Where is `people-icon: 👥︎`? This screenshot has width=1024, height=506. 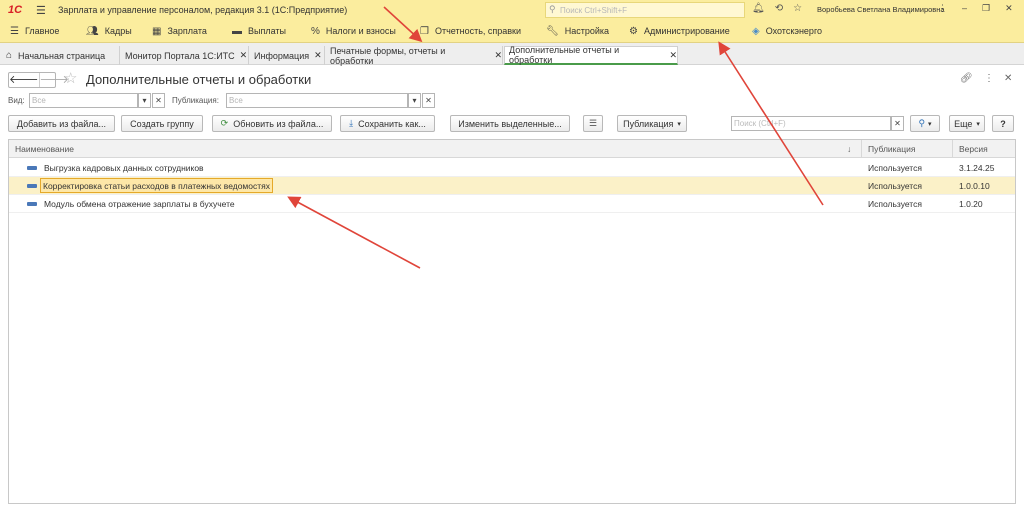 people-icon: 👥︎ is located at coordinates (92, 31).